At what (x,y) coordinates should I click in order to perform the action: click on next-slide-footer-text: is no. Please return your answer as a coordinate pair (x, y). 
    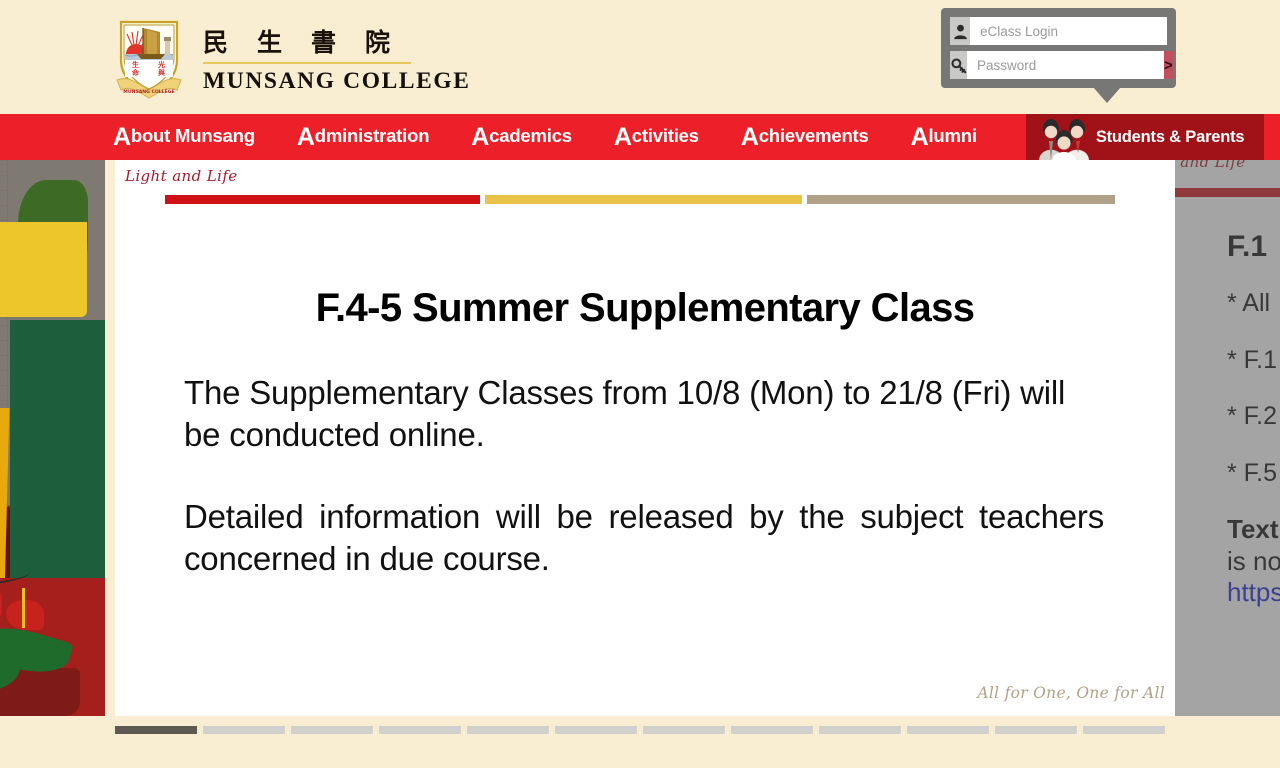
    Looking at the image, I should click on (1253, 560).